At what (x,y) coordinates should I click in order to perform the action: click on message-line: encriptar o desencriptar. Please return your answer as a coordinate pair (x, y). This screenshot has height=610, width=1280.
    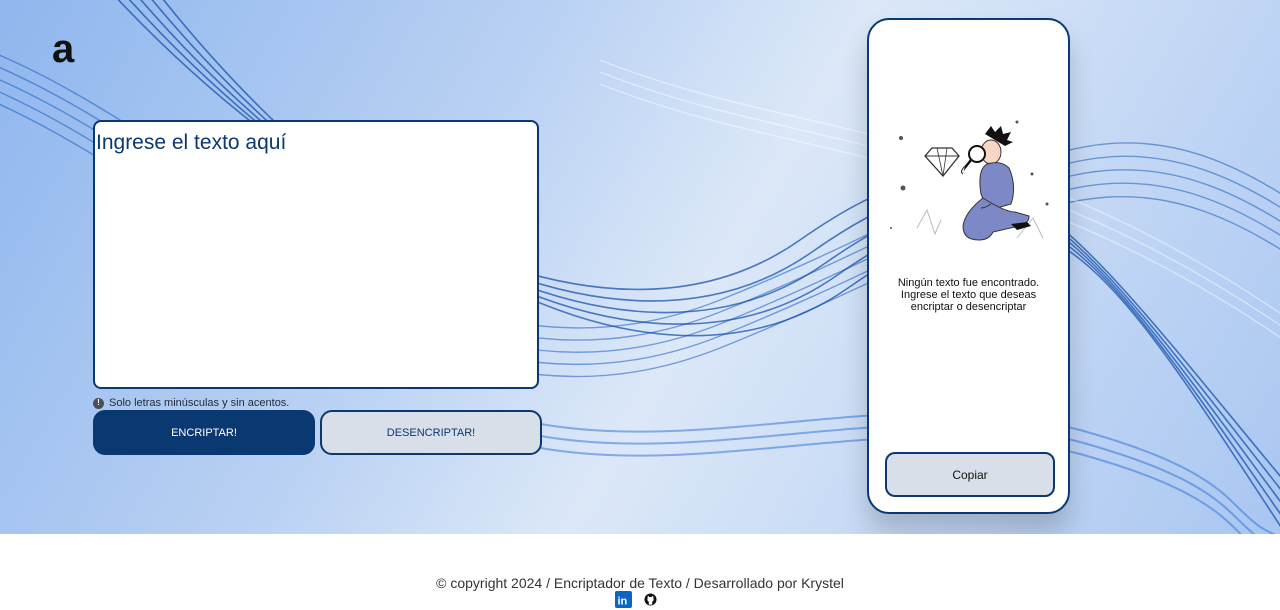
    Looking at the image, I should click on (968, 307).